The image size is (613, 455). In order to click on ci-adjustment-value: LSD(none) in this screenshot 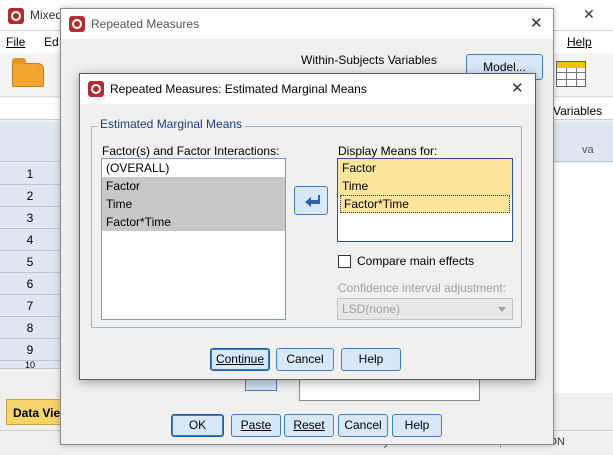, I will do `click(371, 309)`.